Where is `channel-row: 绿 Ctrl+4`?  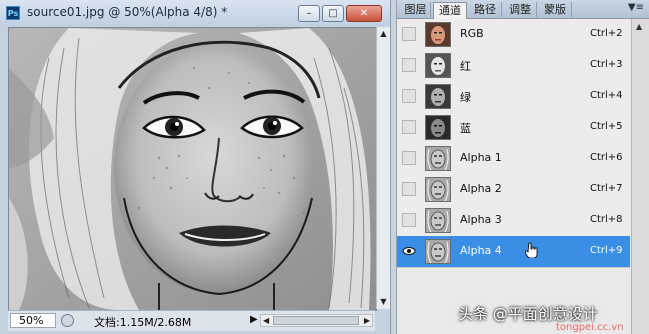 channel-row: 绿 Ctrl+4 is located at coordinates (513, 97).